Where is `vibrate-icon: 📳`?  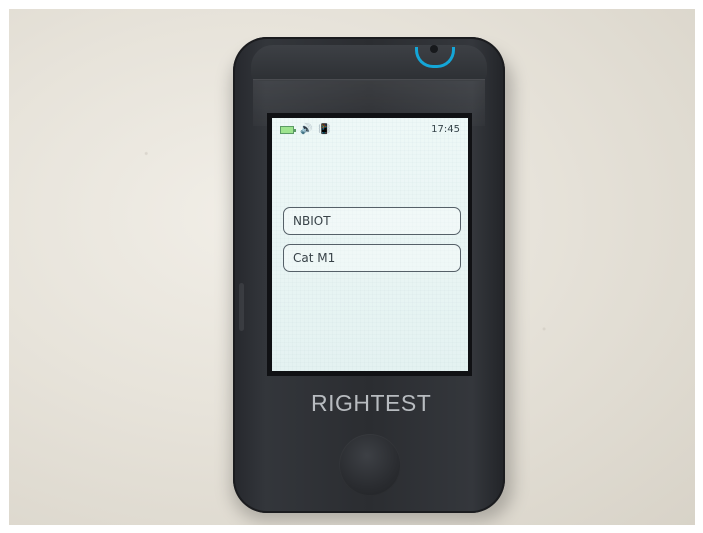 vibrate-icon: 📳 is located at coordinates (324, 129).